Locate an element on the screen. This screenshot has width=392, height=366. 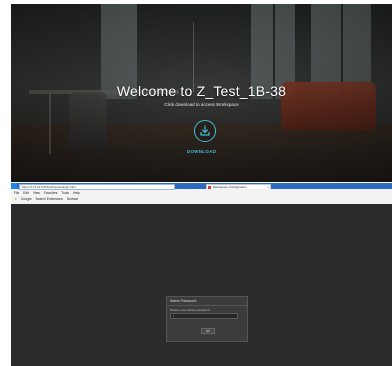
welcome-title: Welcome to Z_Test_1B-38 is located at coordinates (201, 91).